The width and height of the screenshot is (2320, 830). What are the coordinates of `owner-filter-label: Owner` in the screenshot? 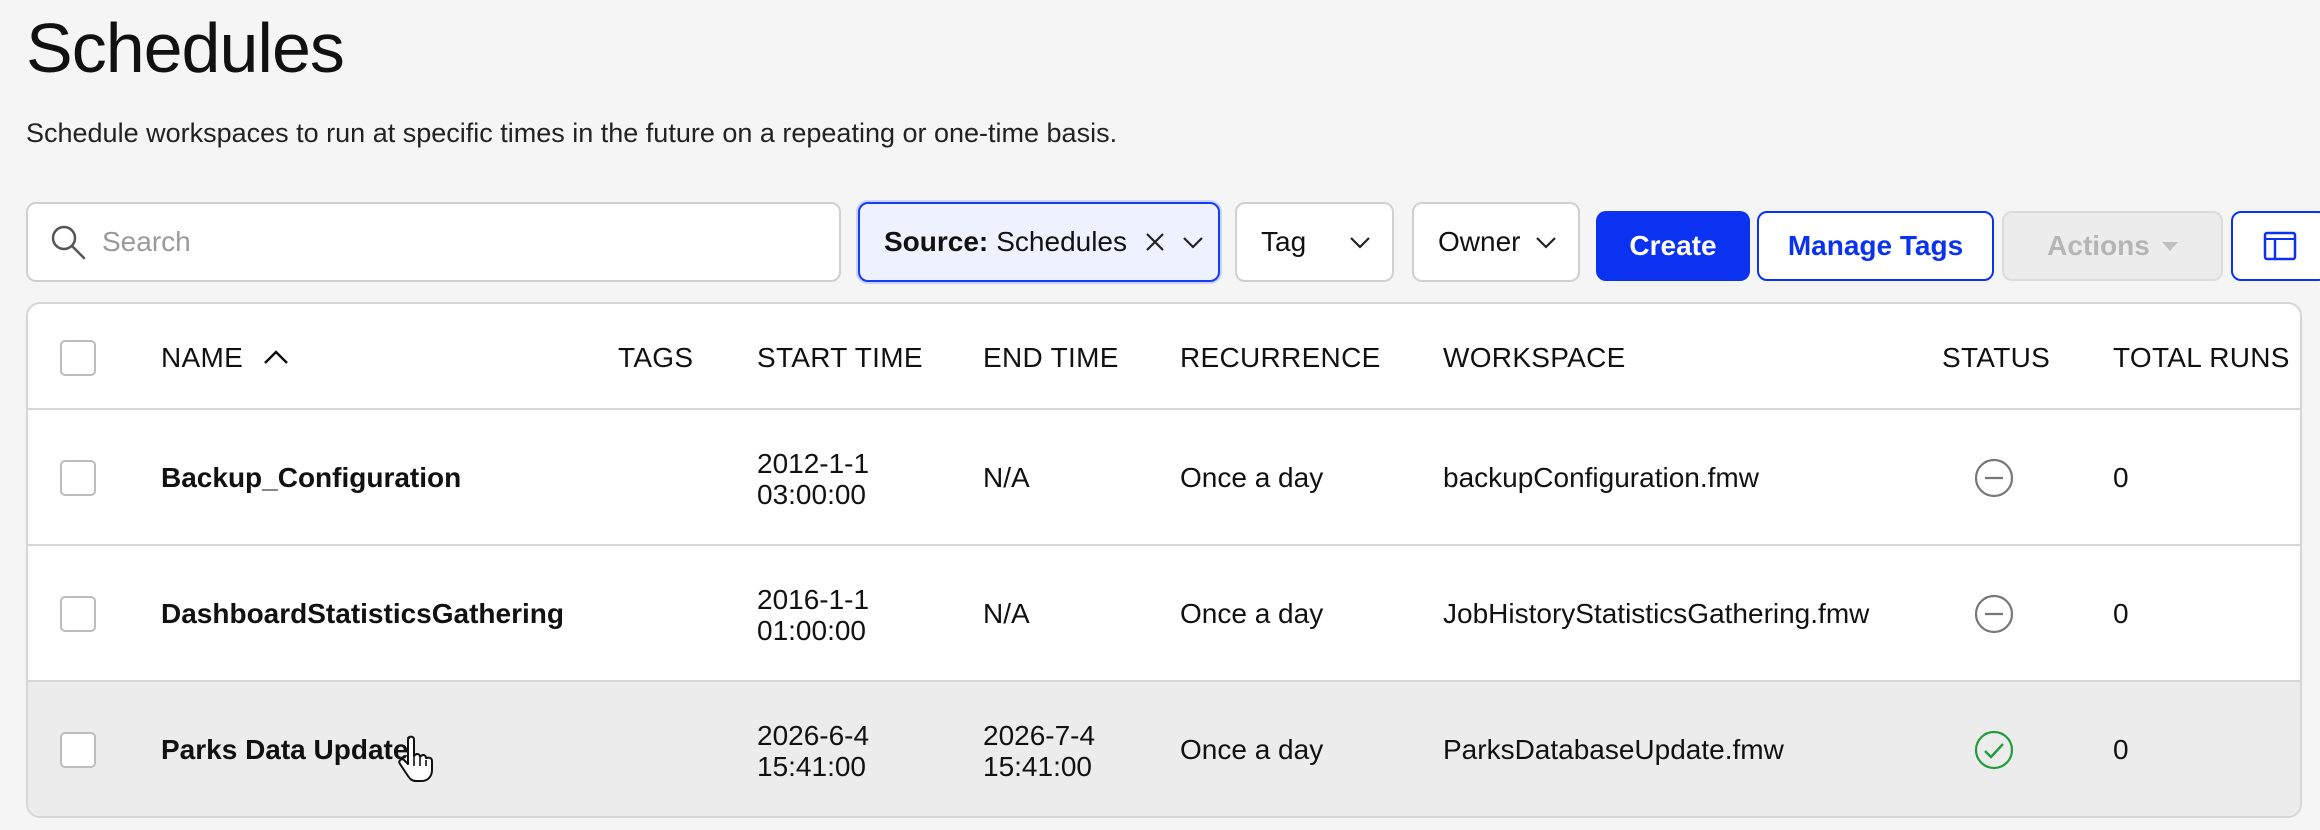 It's located at (1479, 241).